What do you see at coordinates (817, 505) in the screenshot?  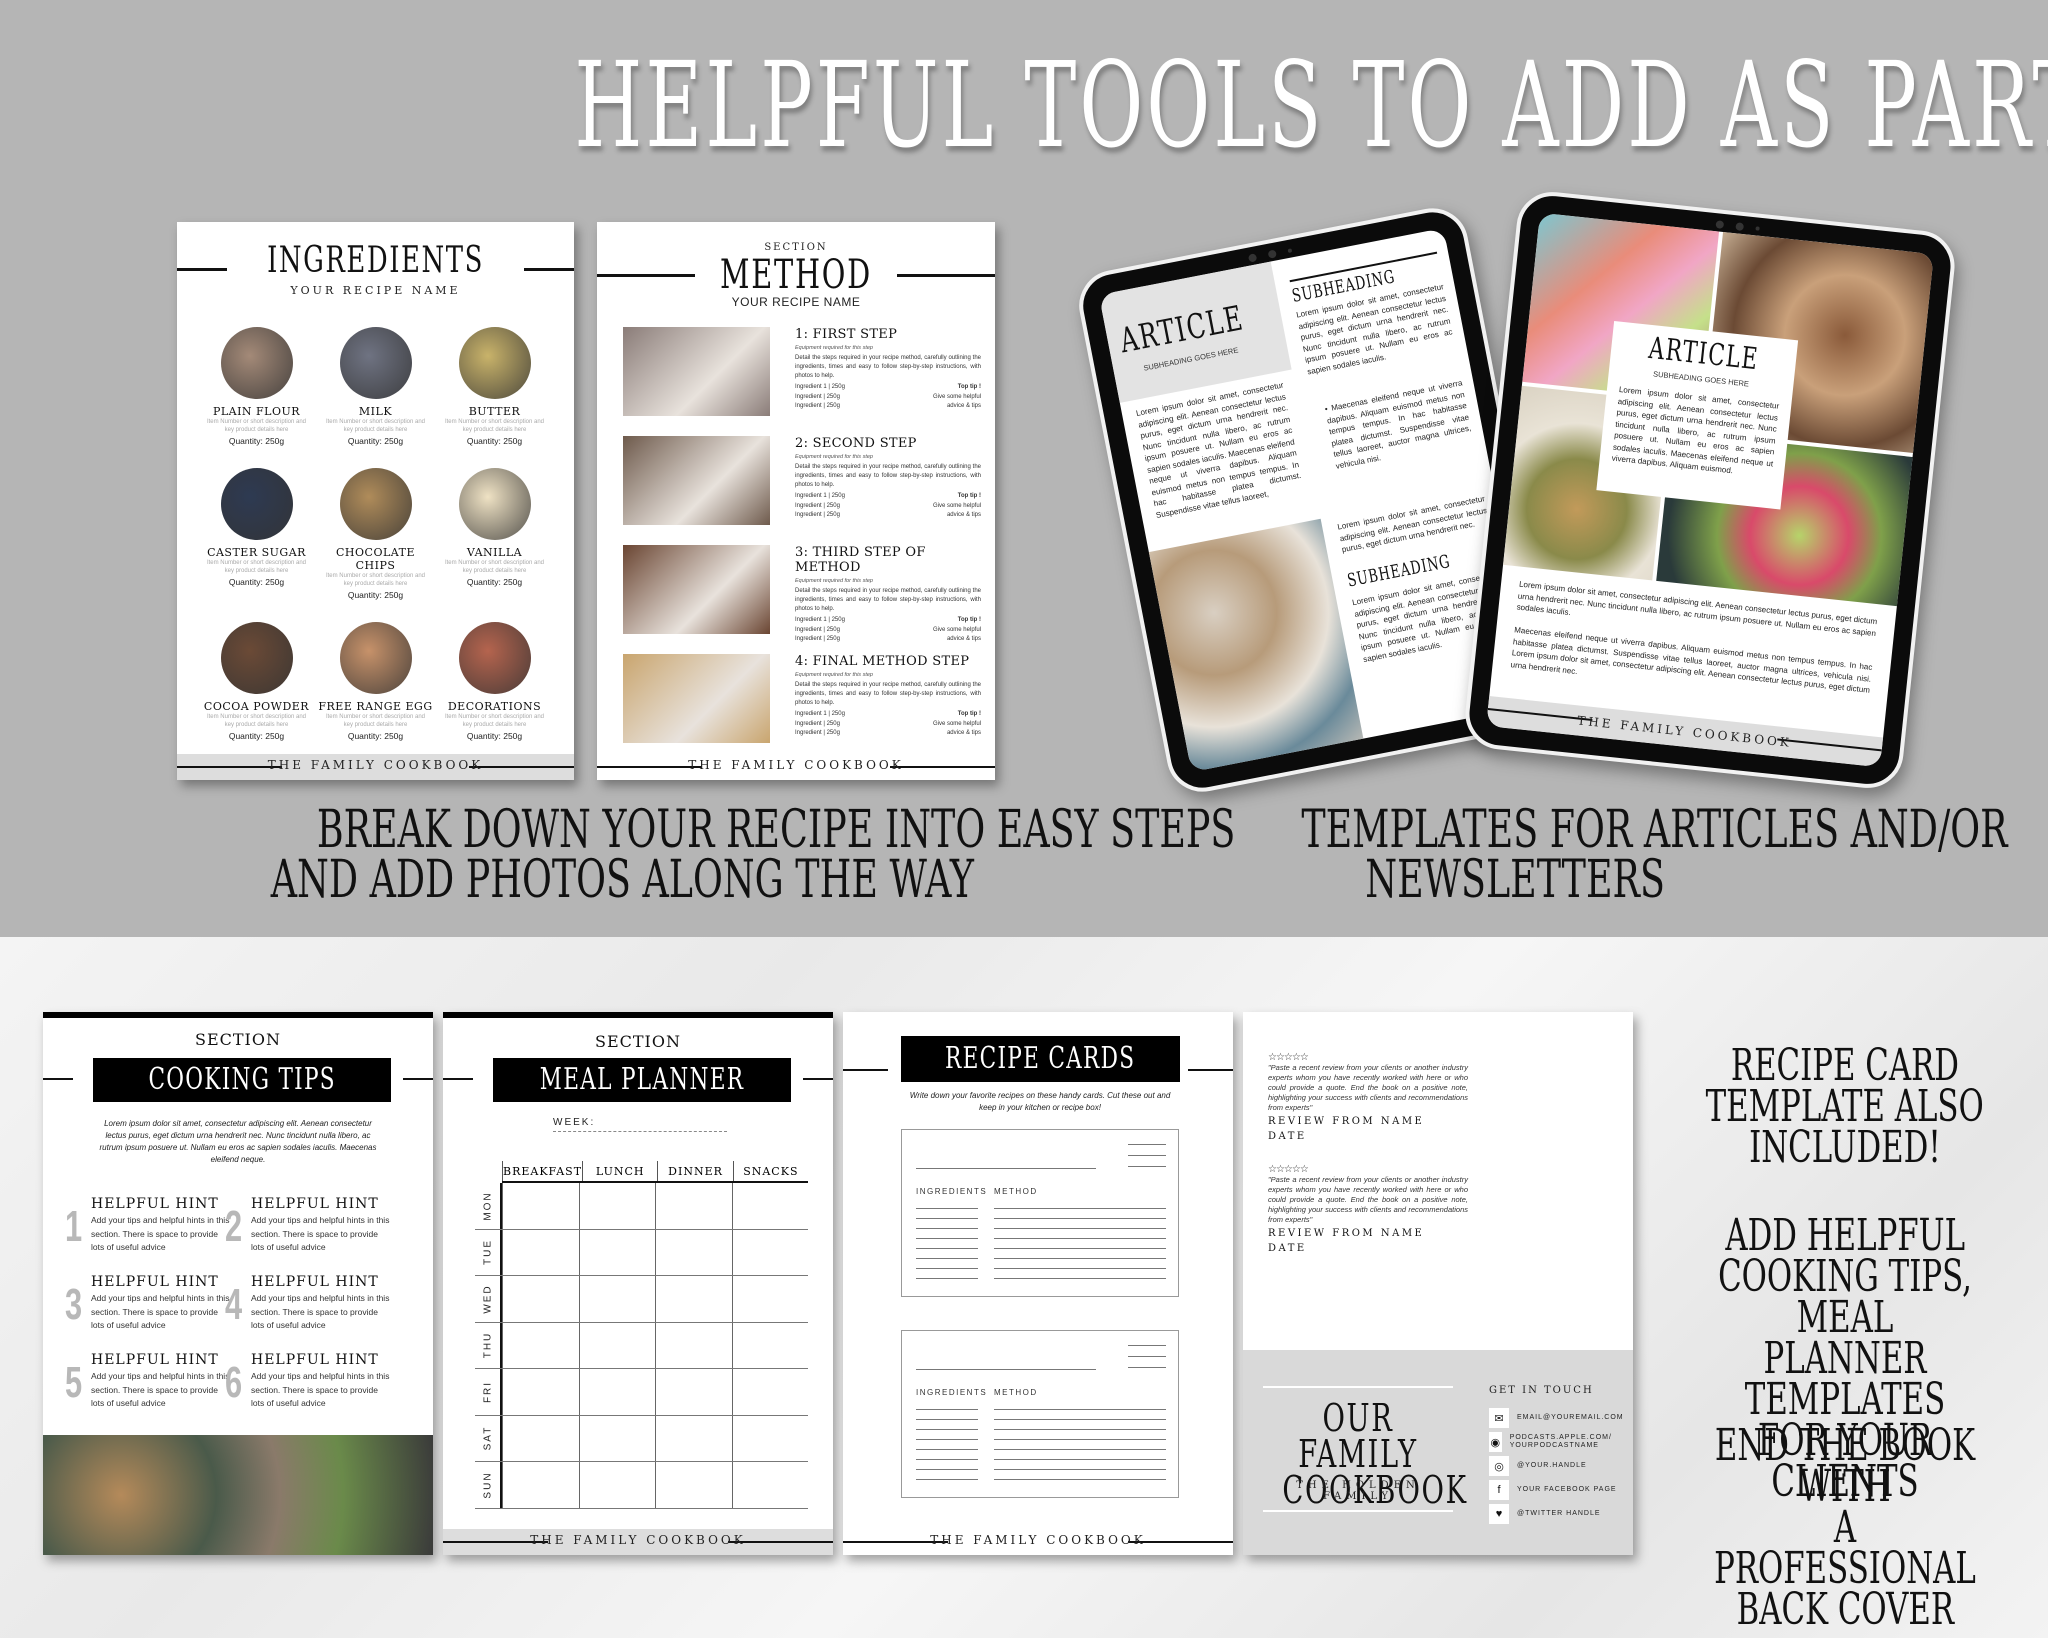 I see `ingredient-line: Ingredient | 250g` at bounding box center [817, 505].